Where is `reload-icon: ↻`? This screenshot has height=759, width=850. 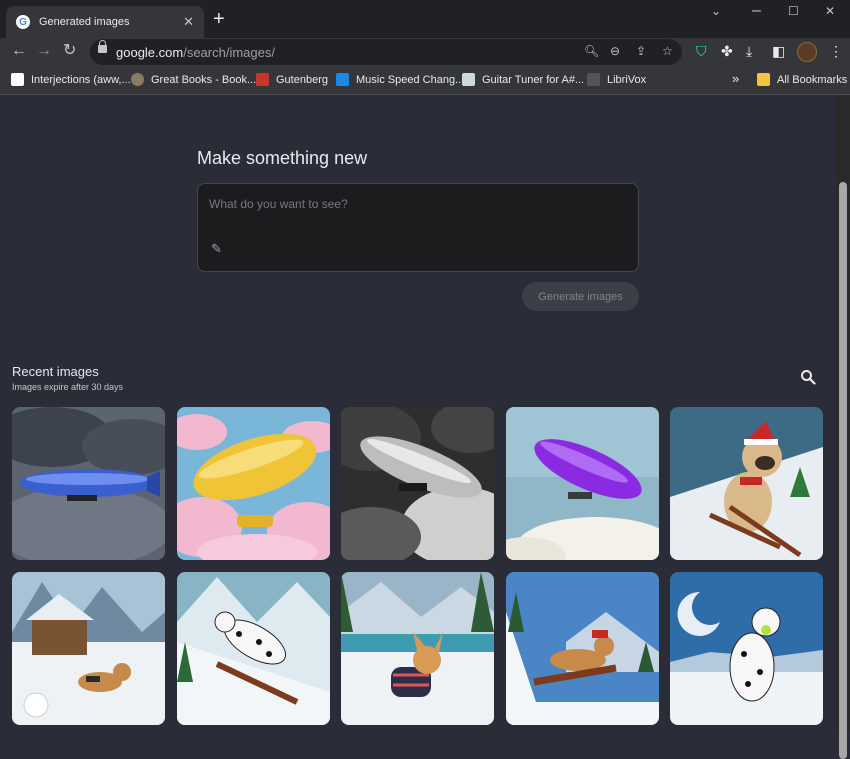 reload-icon: ↻ is located at coordinates (69, 51).